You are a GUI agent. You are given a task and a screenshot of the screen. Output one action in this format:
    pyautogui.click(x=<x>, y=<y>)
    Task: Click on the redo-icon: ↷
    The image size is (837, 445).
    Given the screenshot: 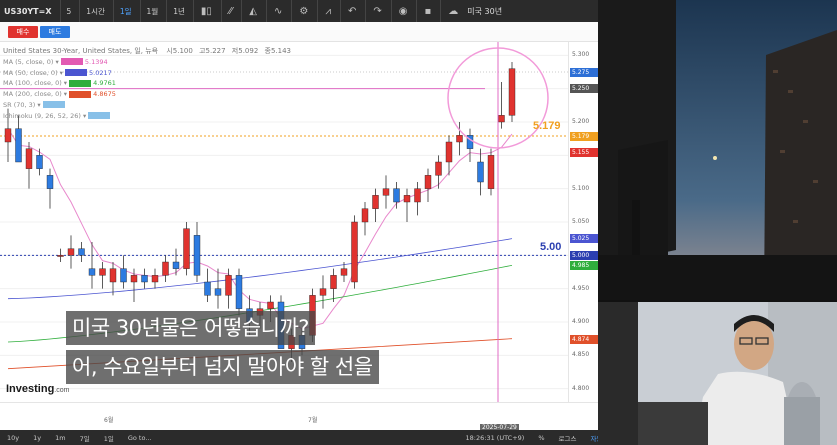 What is the action you would take?
    pyautogui.click(x=376, y=11)
    